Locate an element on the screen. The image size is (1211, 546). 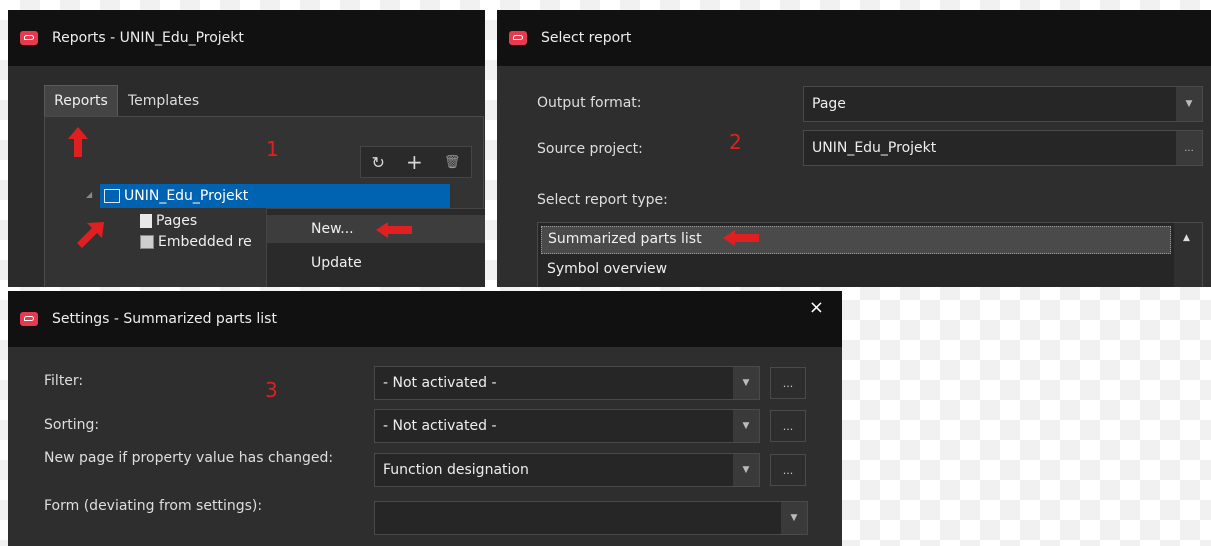
expand-arrow-icon: ◢ is located at coordinates (89, 194).